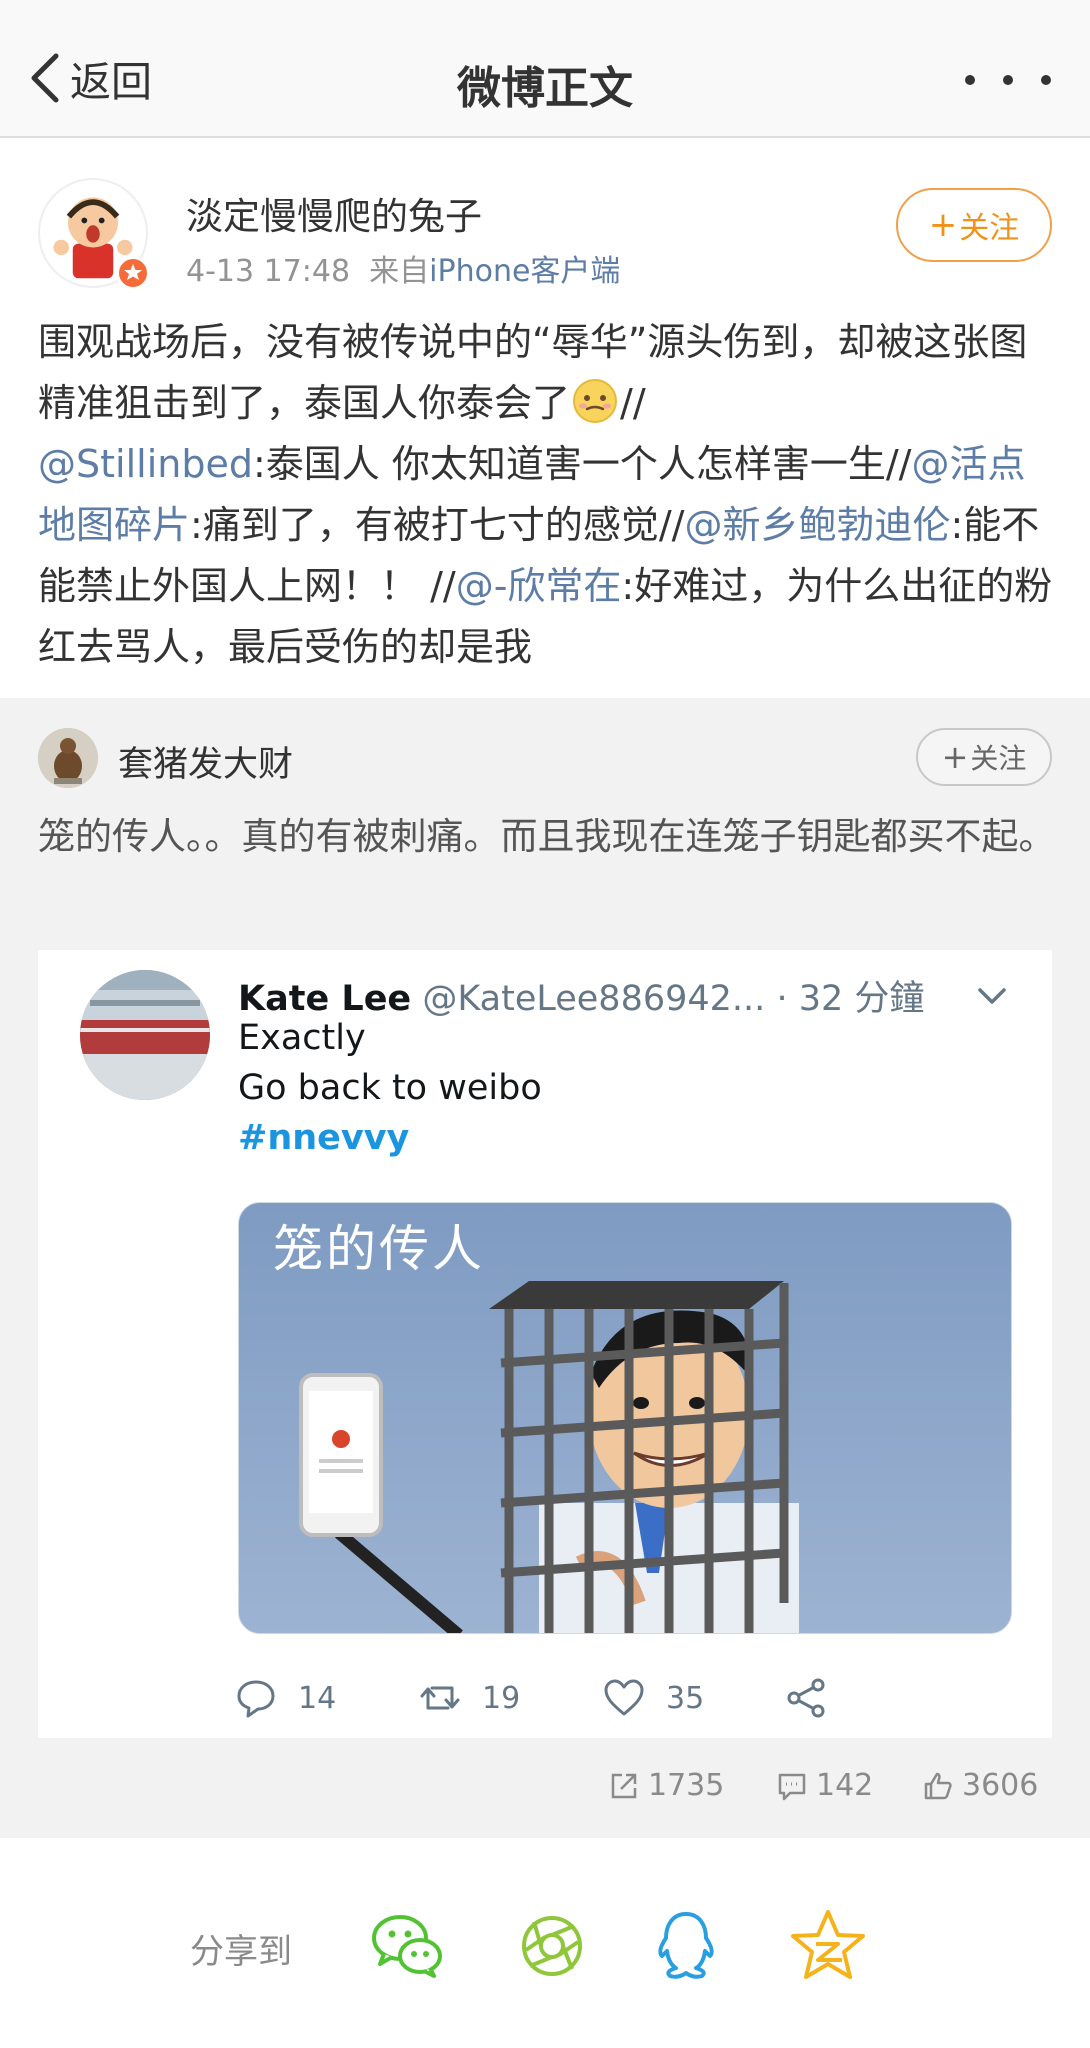  I want to click on nav-bar: 返回 微博正文, so click(545, 69).